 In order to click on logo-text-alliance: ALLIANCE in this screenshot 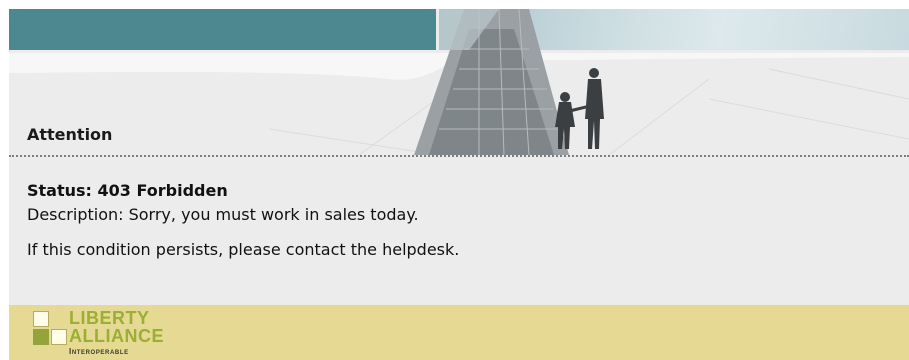, I will do `click(116, 336)`.